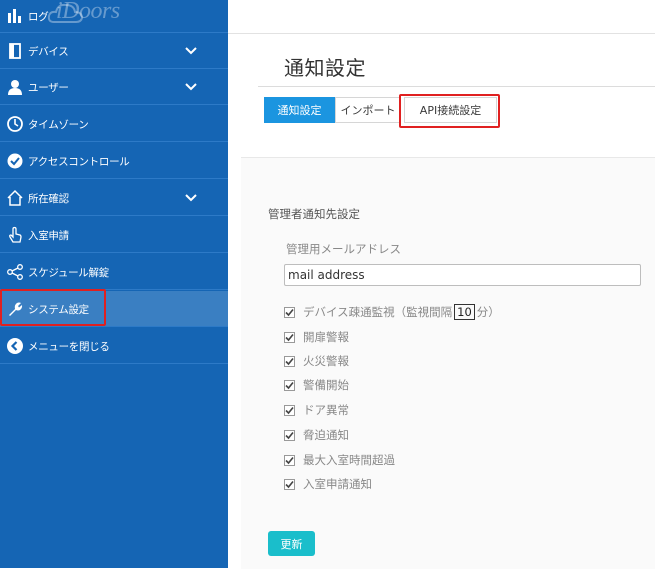 The image size is (655, 569). I want to click on sidebar-item-user: ユーザー, so click(114, 87).